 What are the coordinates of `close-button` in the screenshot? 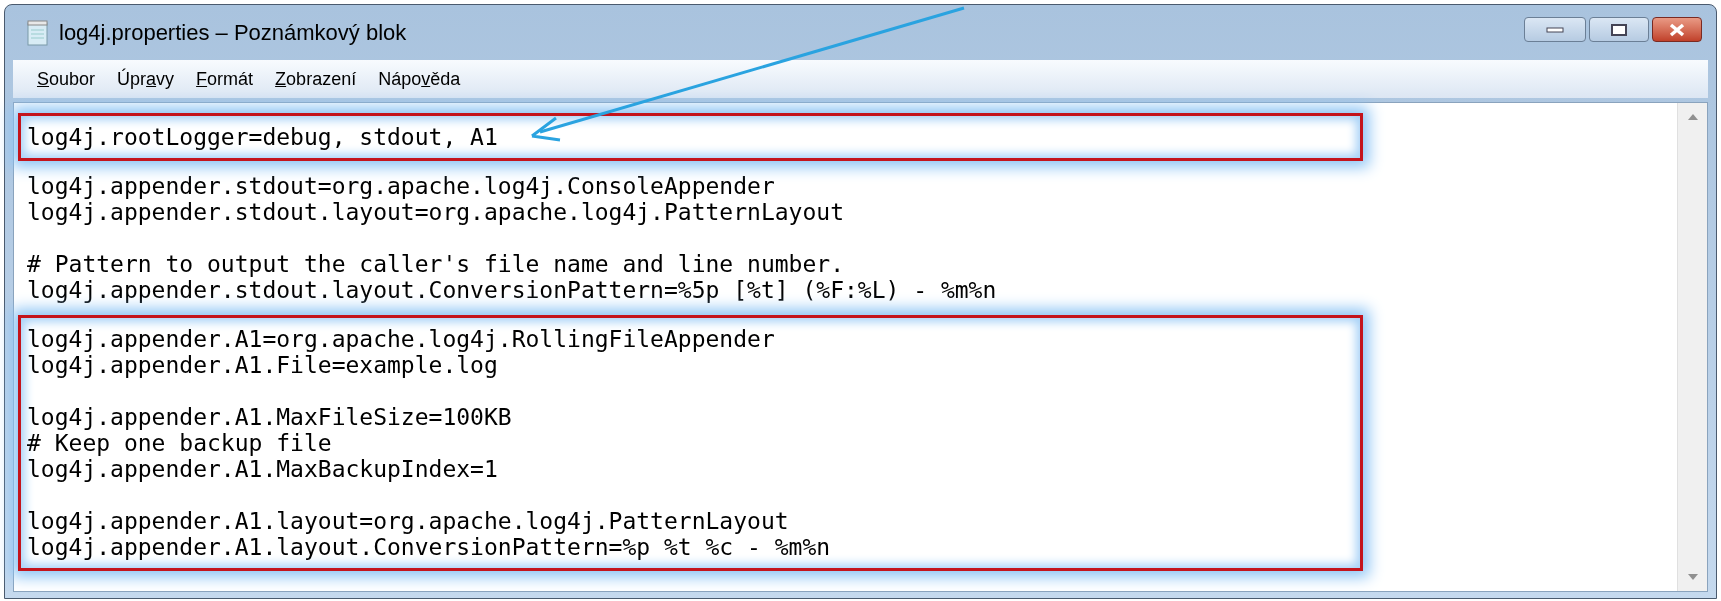 It's located at (1677, 29).